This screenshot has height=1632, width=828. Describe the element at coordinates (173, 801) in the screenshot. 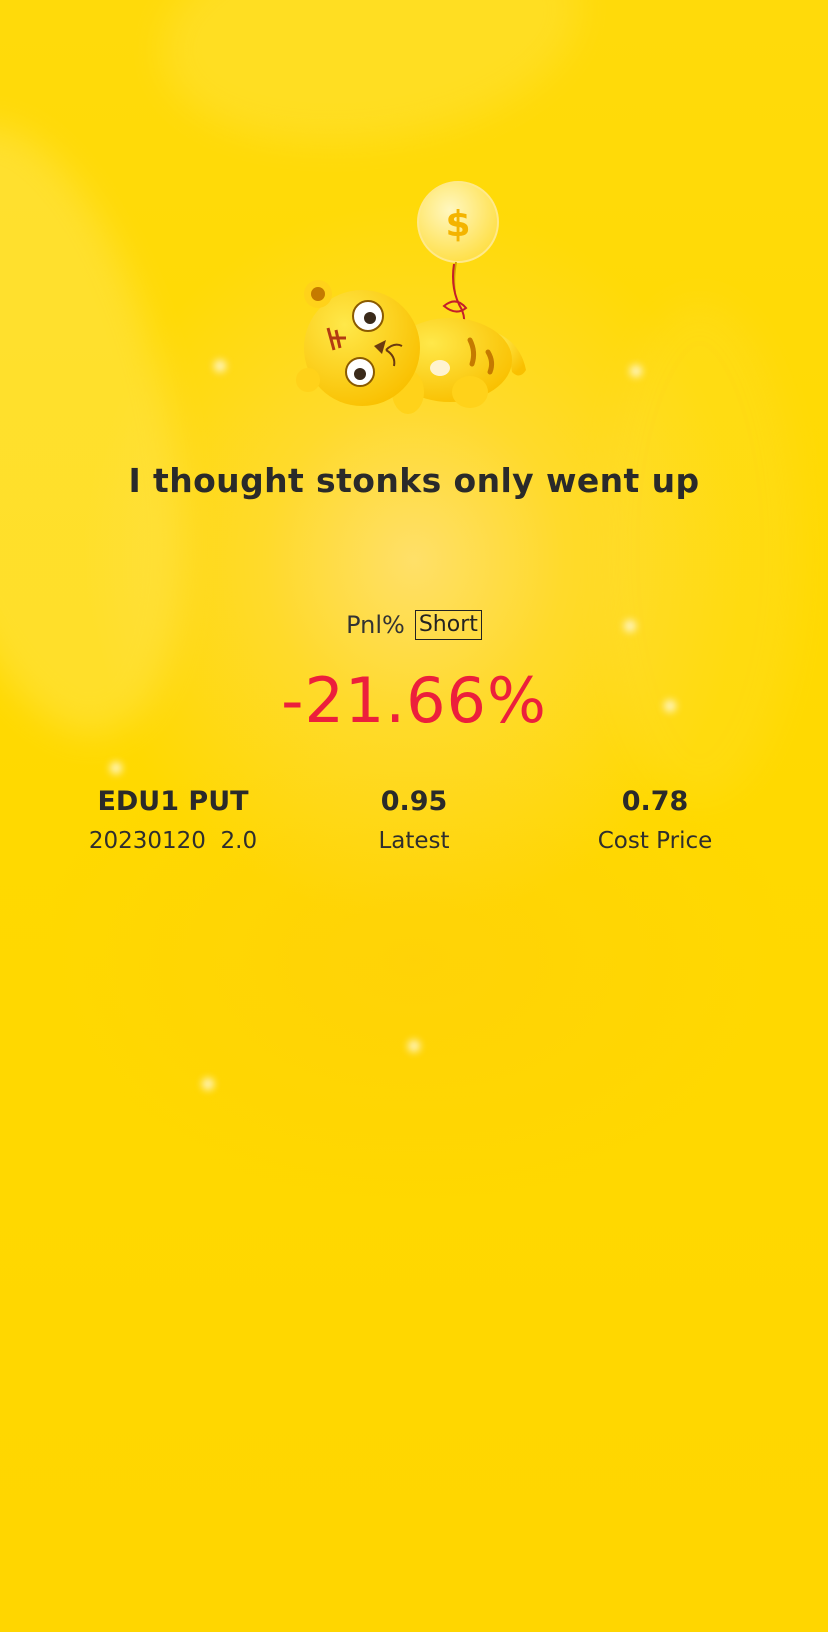

I see `contract-name: EDU1 PUT` at that location.